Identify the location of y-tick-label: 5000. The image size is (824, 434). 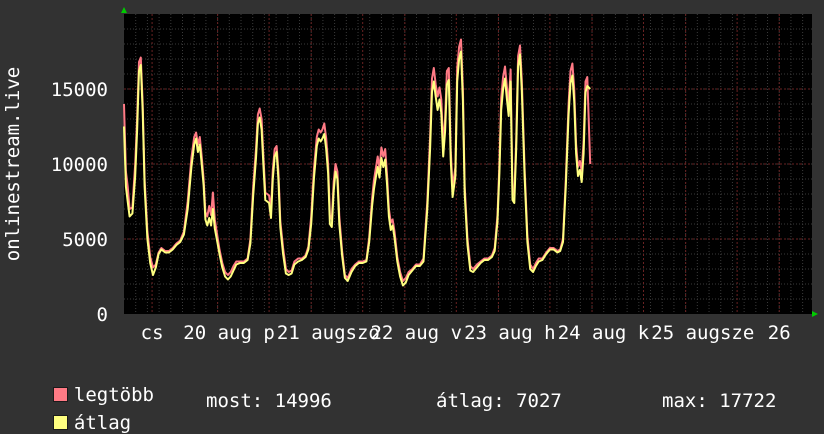
(85, 240).